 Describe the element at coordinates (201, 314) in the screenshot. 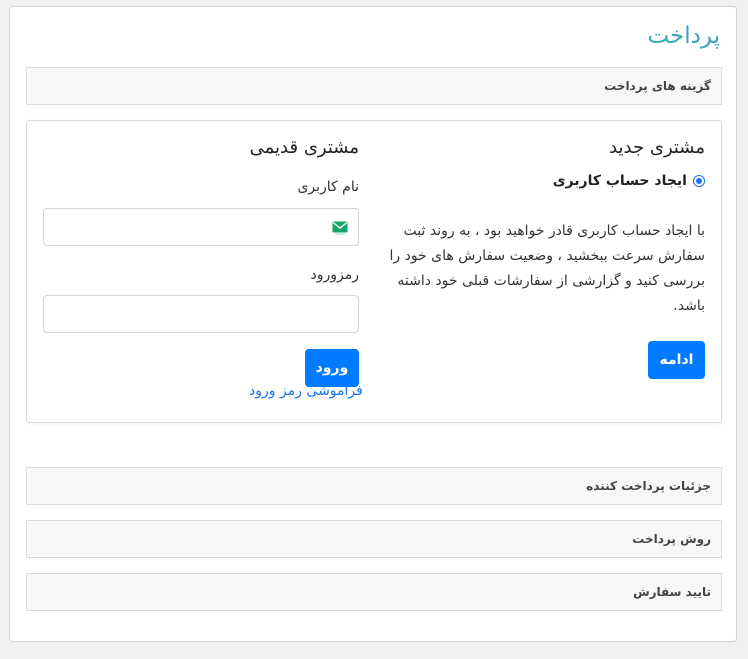

I see `password-field` at that location.